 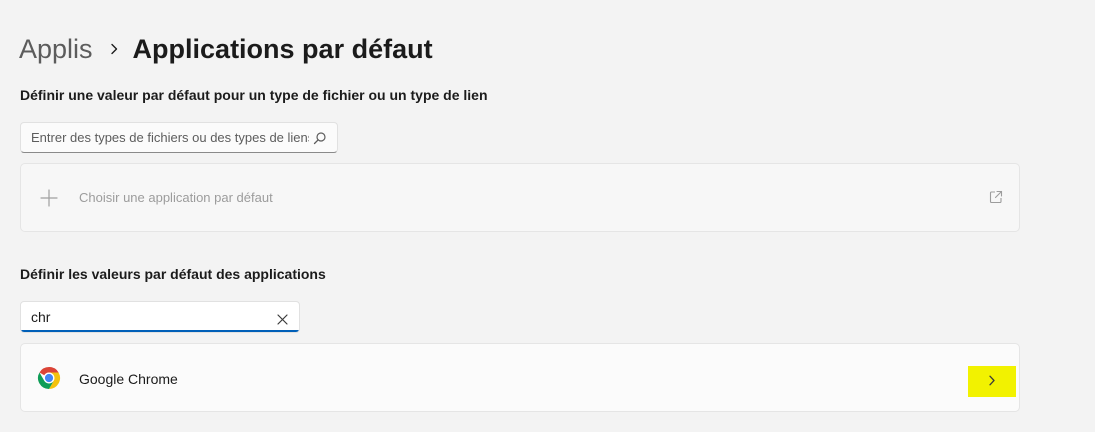 I want to click on open-app-defaults-button, so click(x=992, y=381).